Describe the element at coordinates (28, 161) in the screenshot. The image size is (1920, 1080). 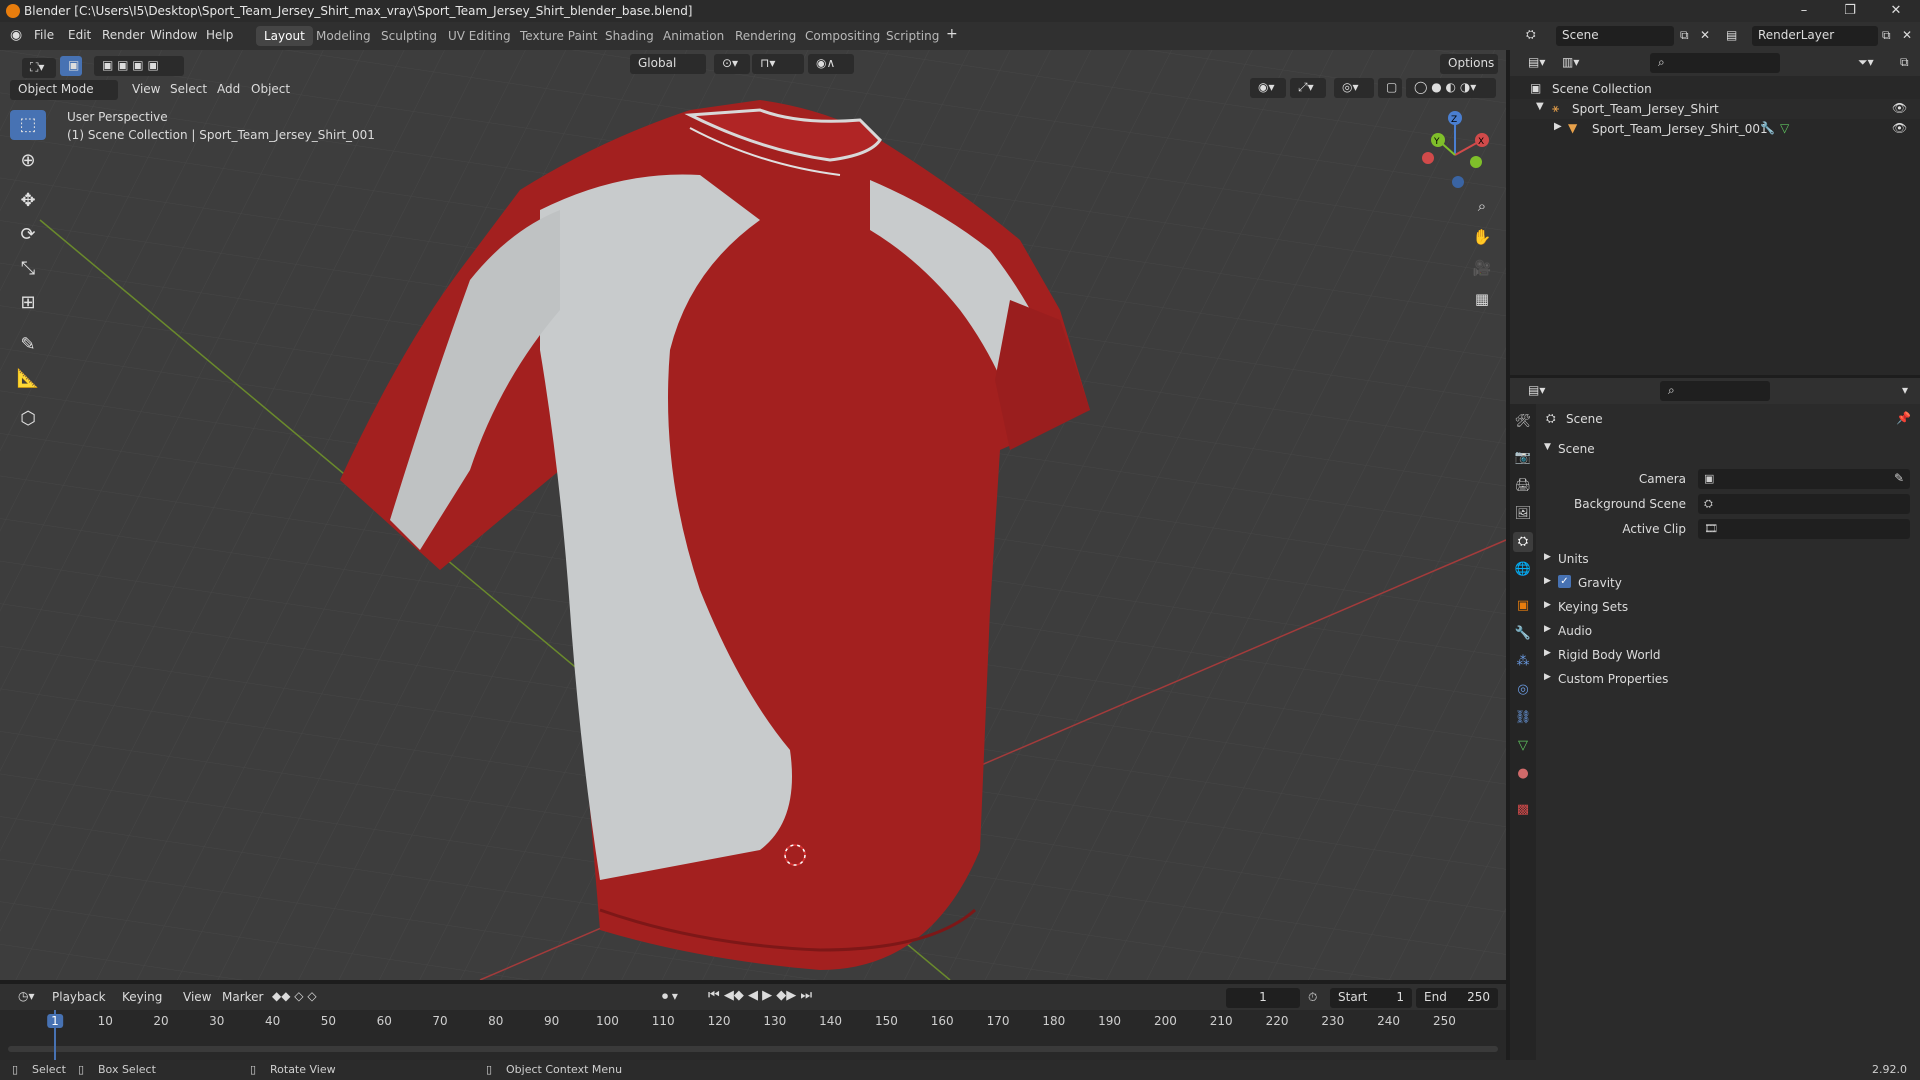
I see `cursor-tool: ⊕` at that location.